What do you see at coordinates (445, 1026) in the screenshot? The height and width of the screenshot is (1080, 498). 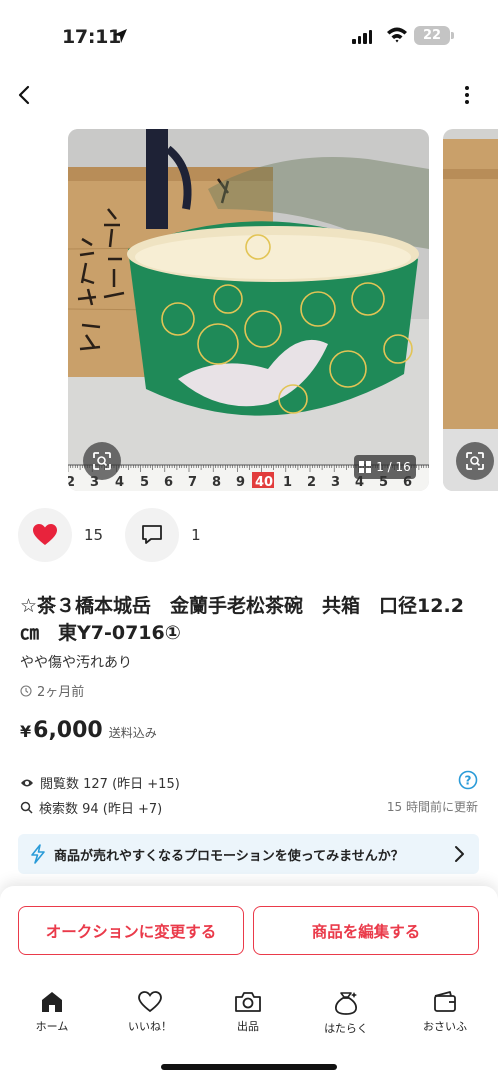 I see `tab-label: おさいふ` at bounding box center [445, 1026].